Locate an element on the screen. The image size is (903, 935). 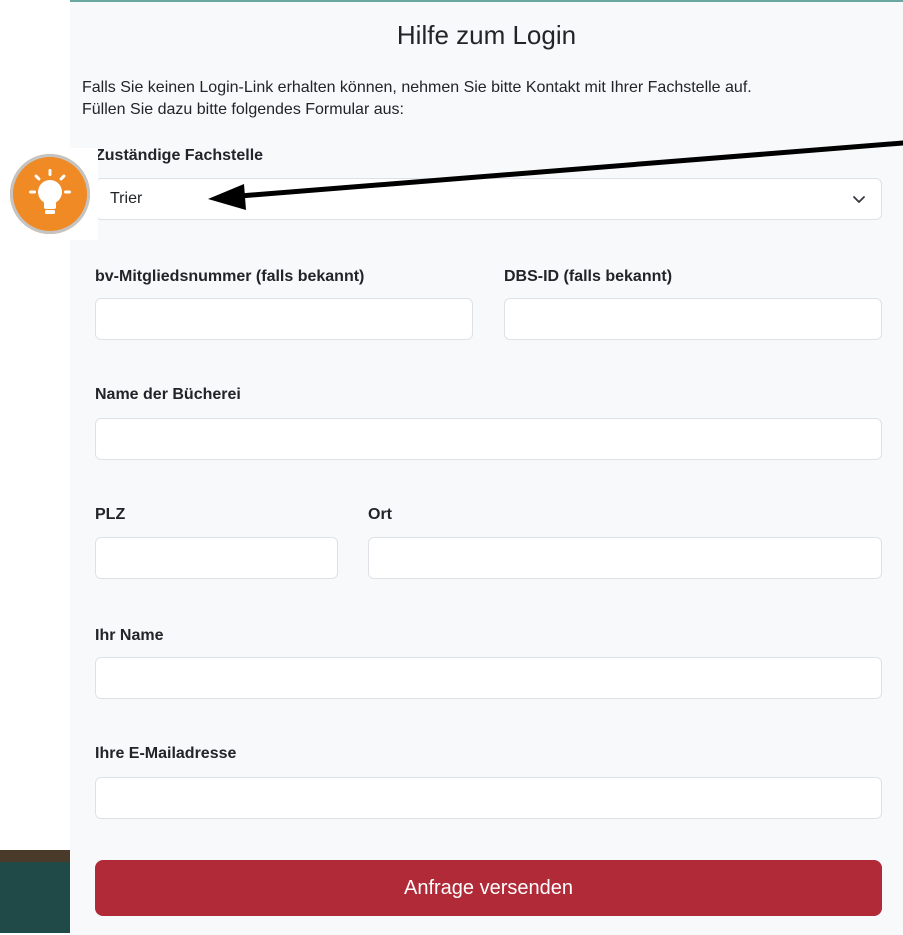
ort-label: Ort is located at coordinates (380, 514).